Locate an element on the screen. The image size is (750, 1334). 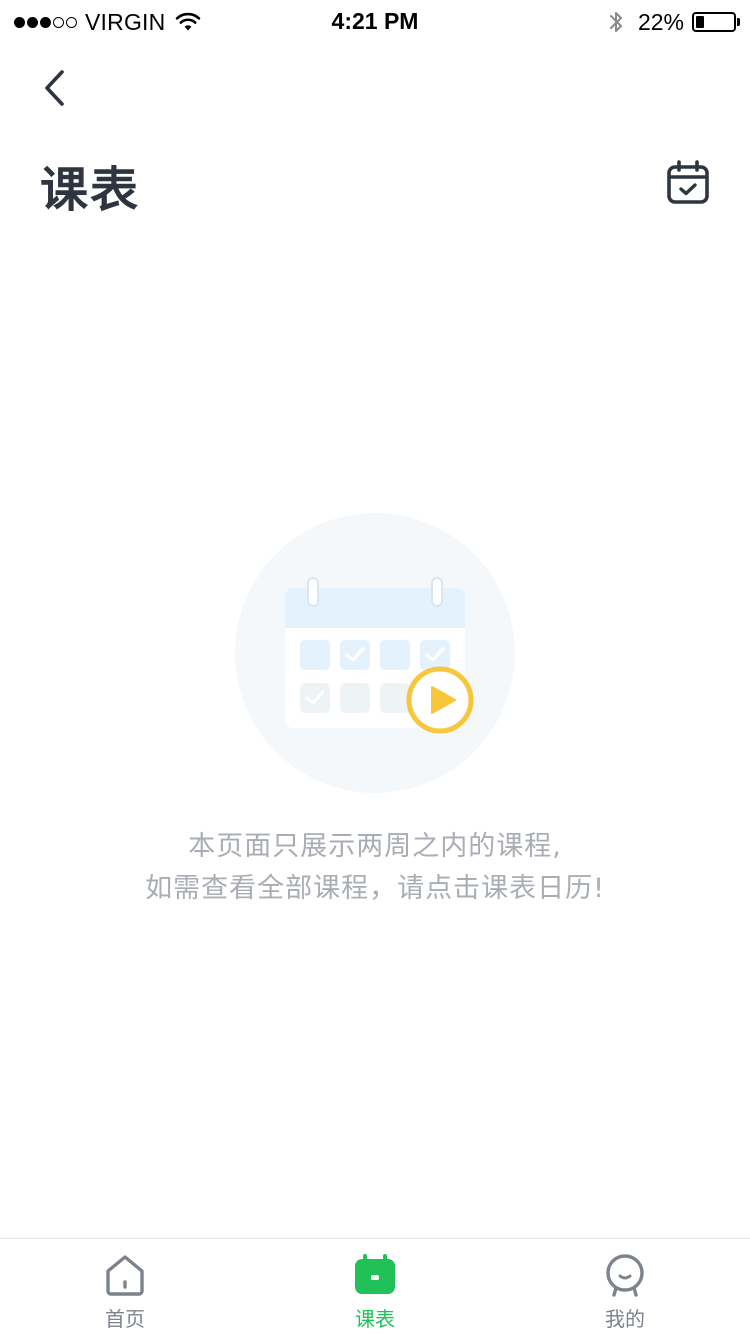
schedule-icon is located at coordinates (375, 1274).